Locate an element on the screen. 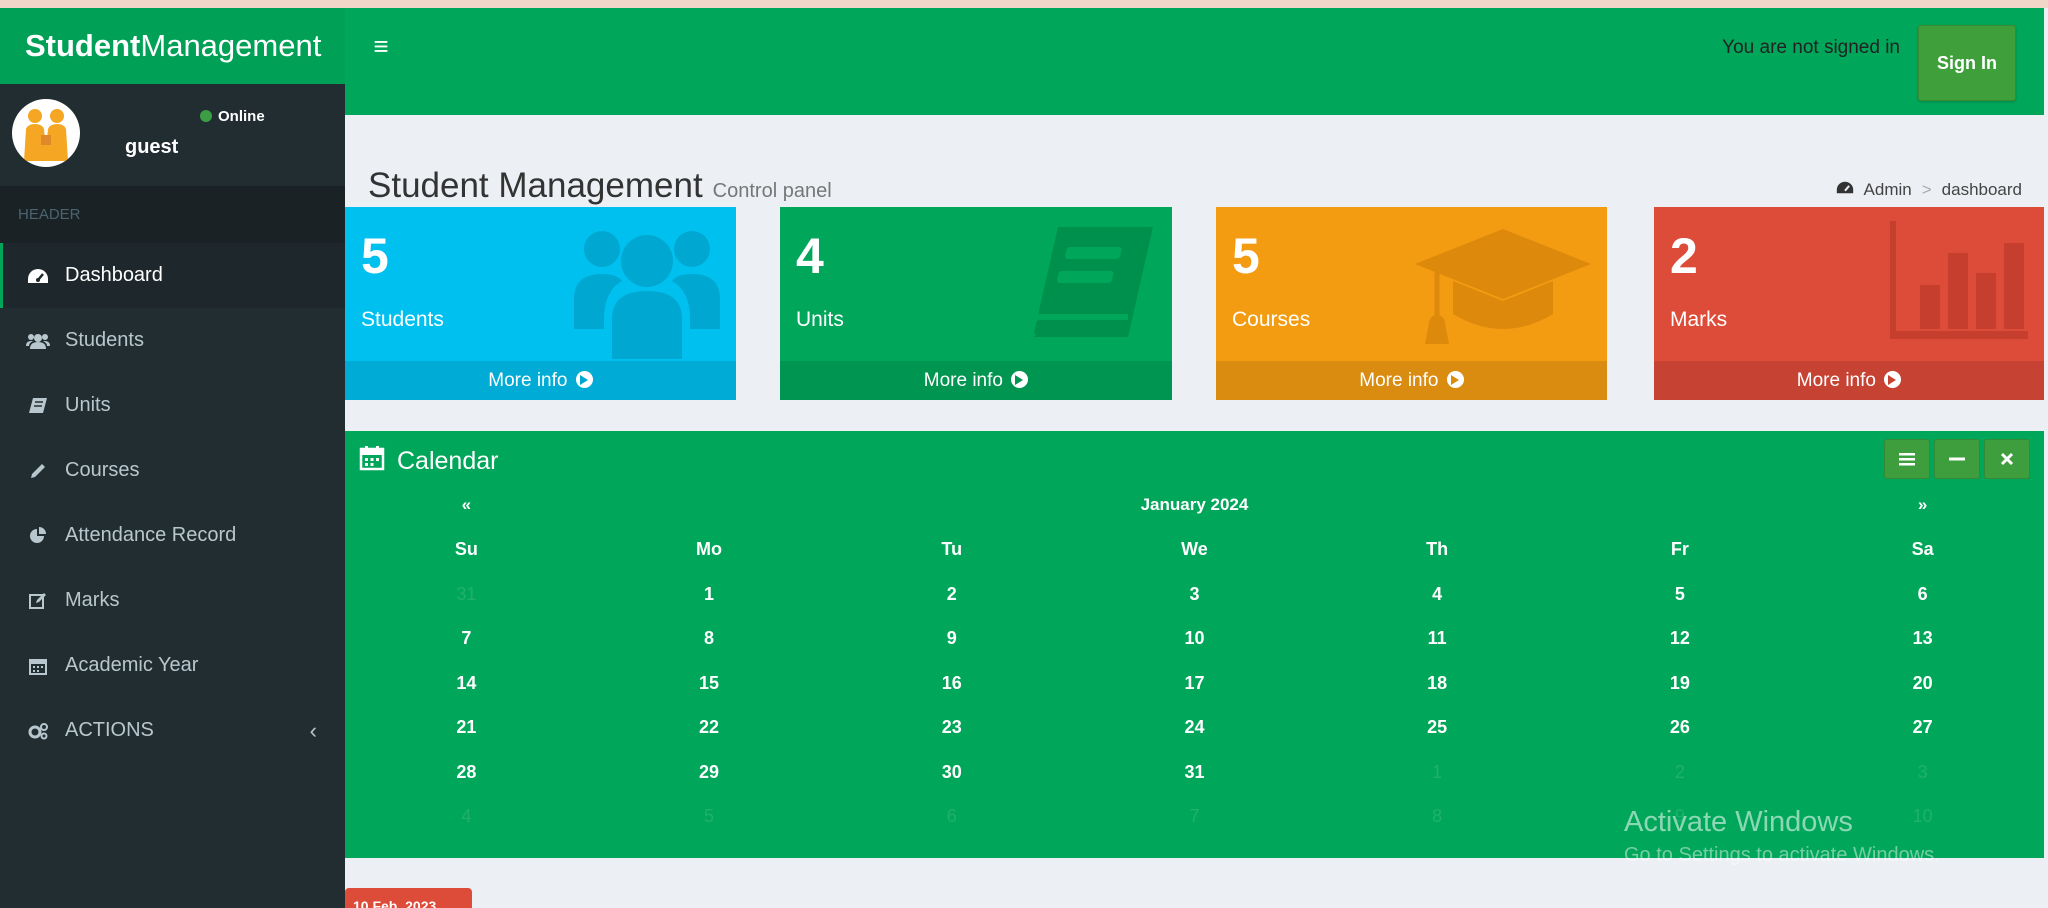 The height and width of the screenshot is (908, 2048). bar-chart-icon is located at coordinates (1959, 286).